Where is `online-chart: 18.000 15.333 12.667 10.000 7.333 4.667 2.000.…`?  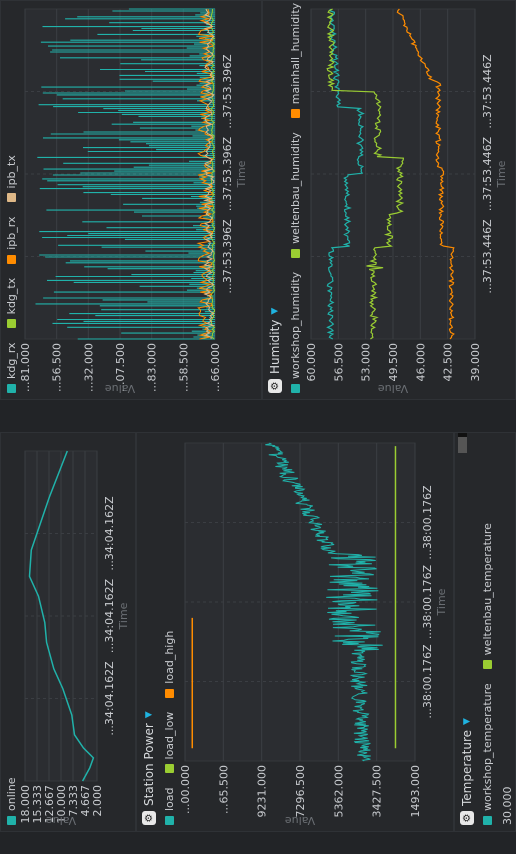
online-chart: 18.000 15.333 12.667 10.000 7.333 4.667 2.000.… is located at coordinates (74, 638).